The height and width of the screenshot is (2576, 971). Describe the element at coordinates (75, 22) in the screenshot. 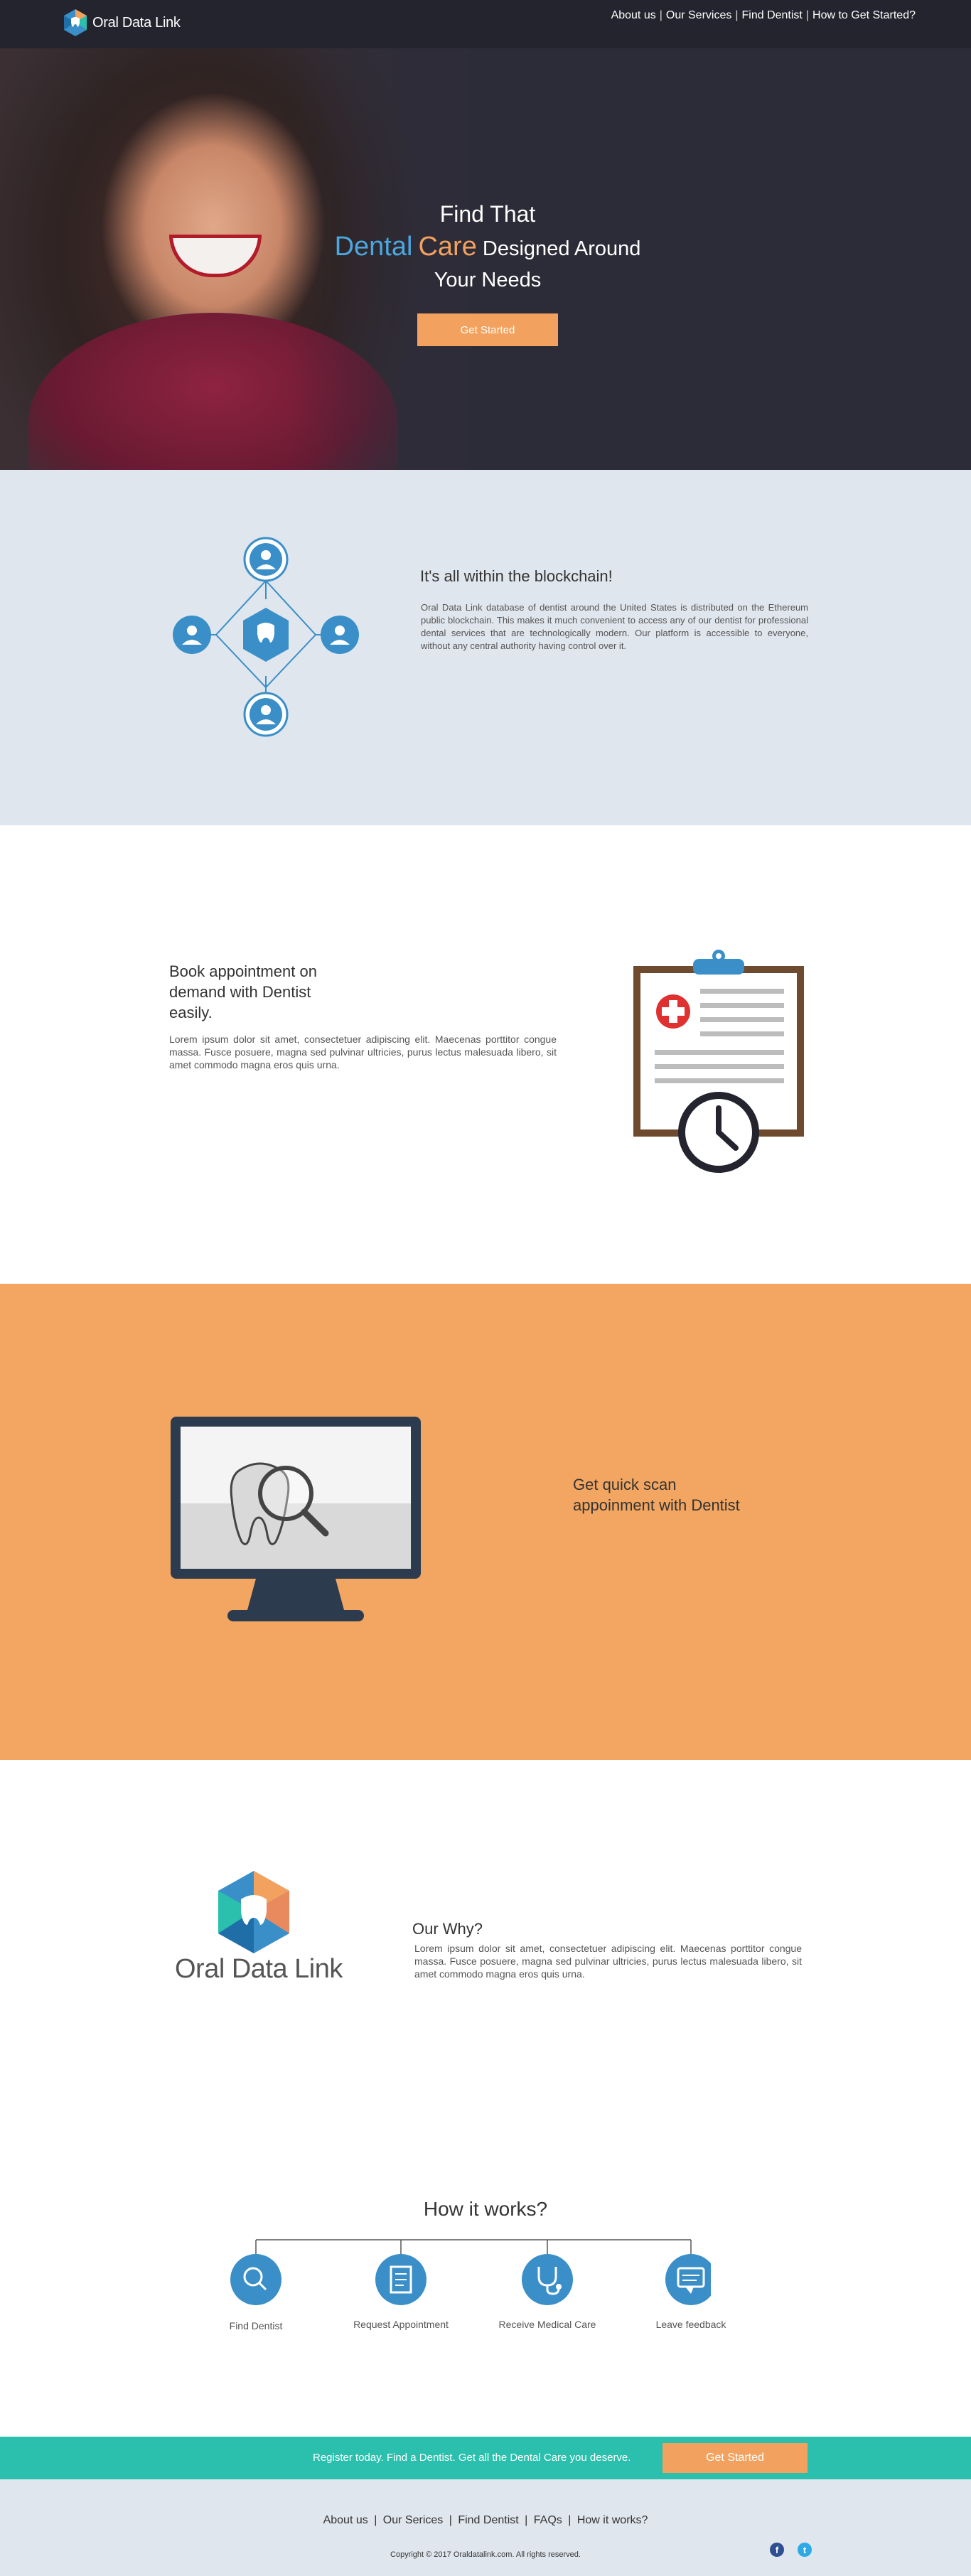

I see `logo-hexagon-icon` at that location.